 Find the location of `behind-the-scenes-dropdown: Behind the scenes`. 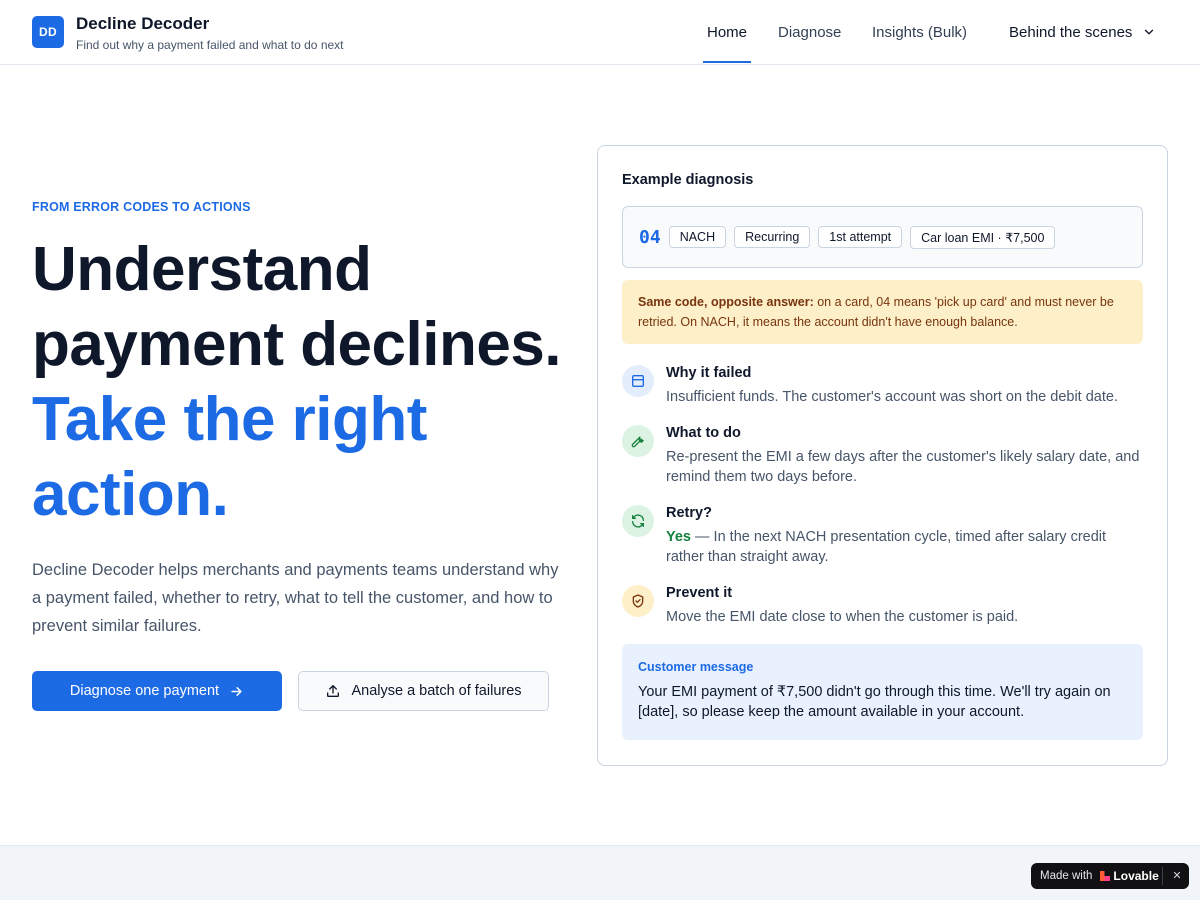

behind-the-scenes-dropdown: Behind the scenes is located at coordinates (1082, 32).